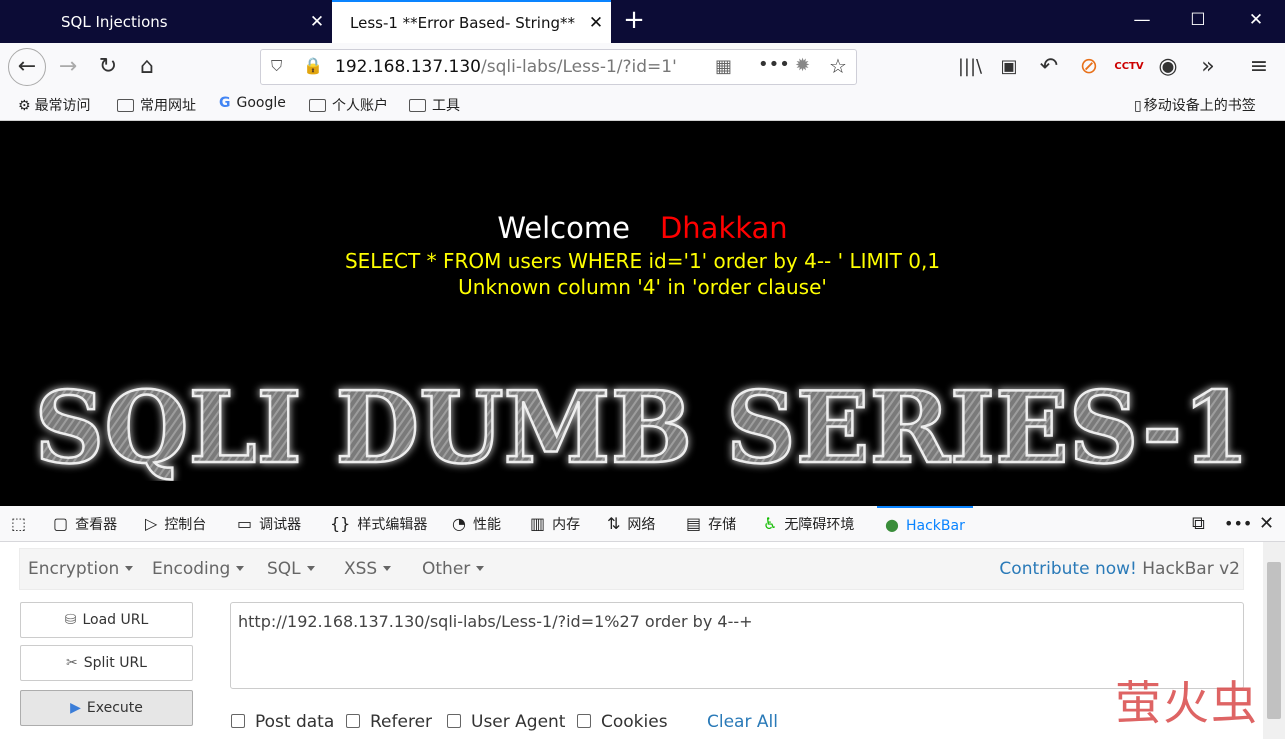  I want to click on bookmark-common-sites: 常用网址, so click(156, 105).